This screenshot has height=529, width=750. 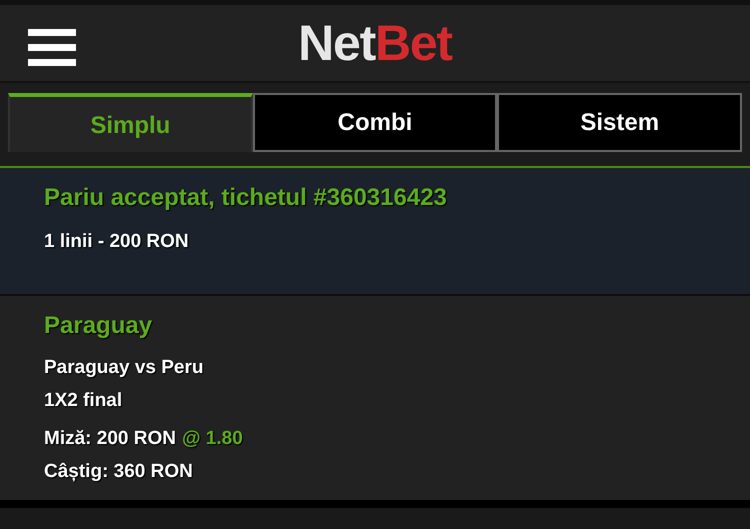 I want to click on ticket-summary: 1 linii - 200 RON, so click(x=117, y=242).